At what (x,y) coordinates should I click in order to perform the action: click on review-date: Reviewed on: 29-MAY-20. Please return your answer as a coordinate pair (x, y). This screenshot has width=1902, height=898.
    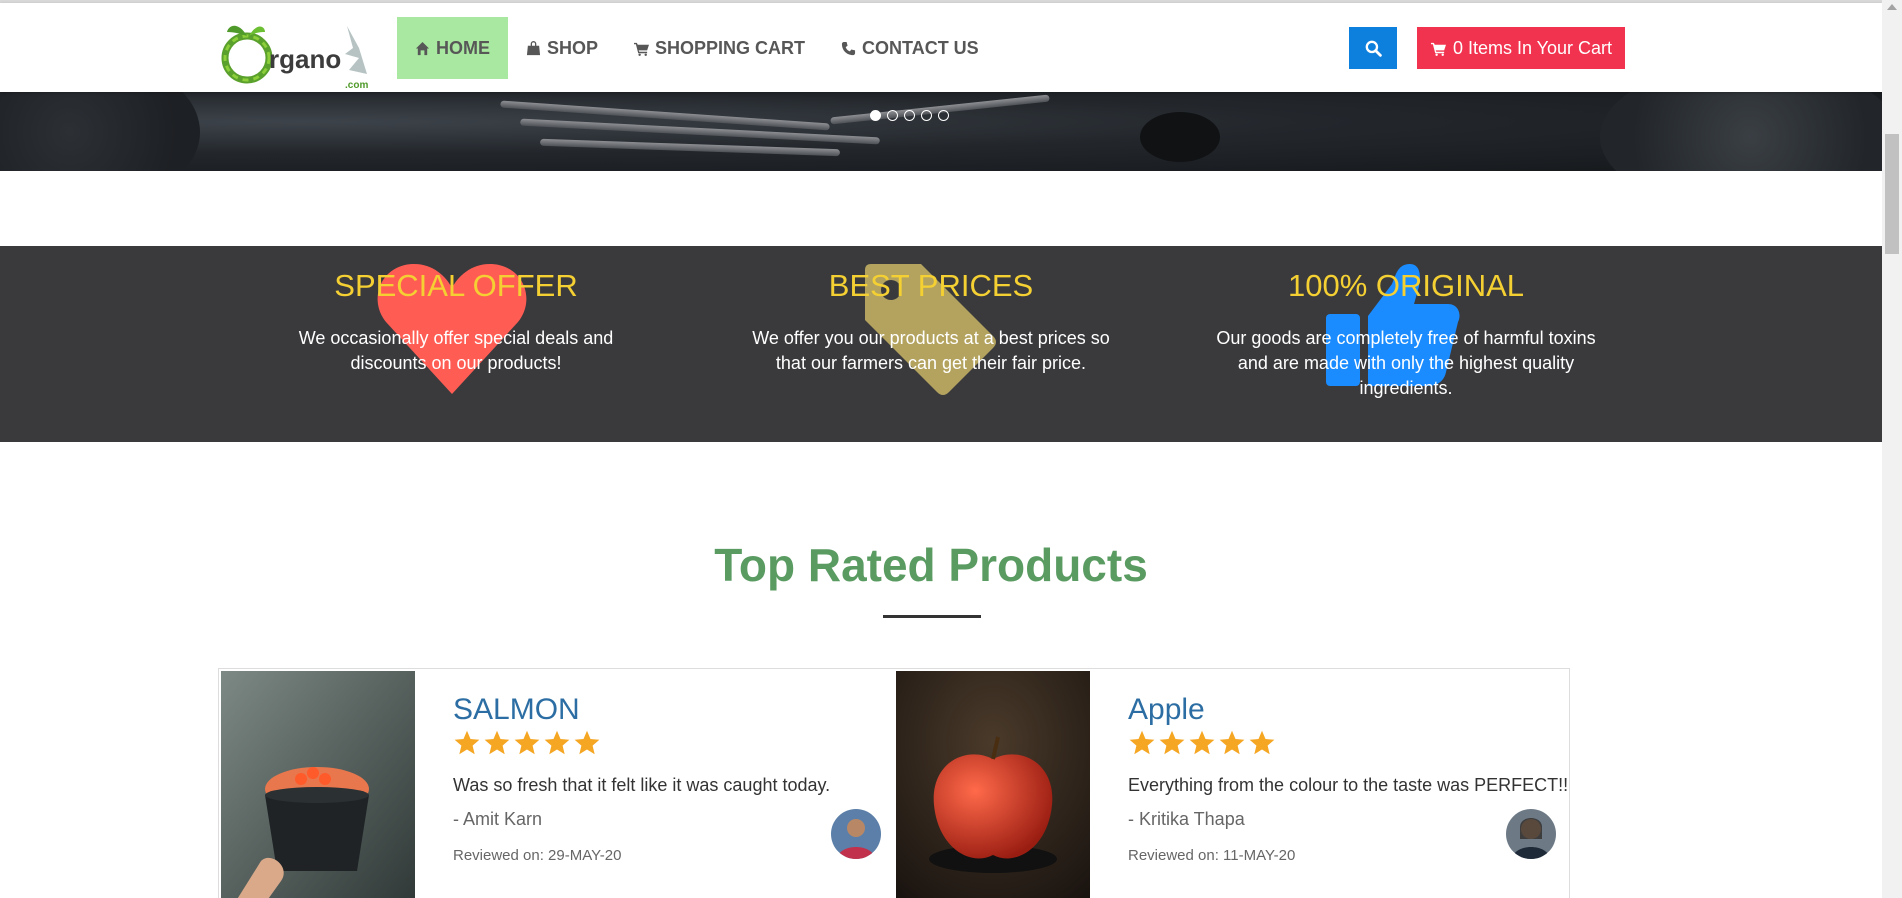
    Looking at the image, I should click on (537, 855).